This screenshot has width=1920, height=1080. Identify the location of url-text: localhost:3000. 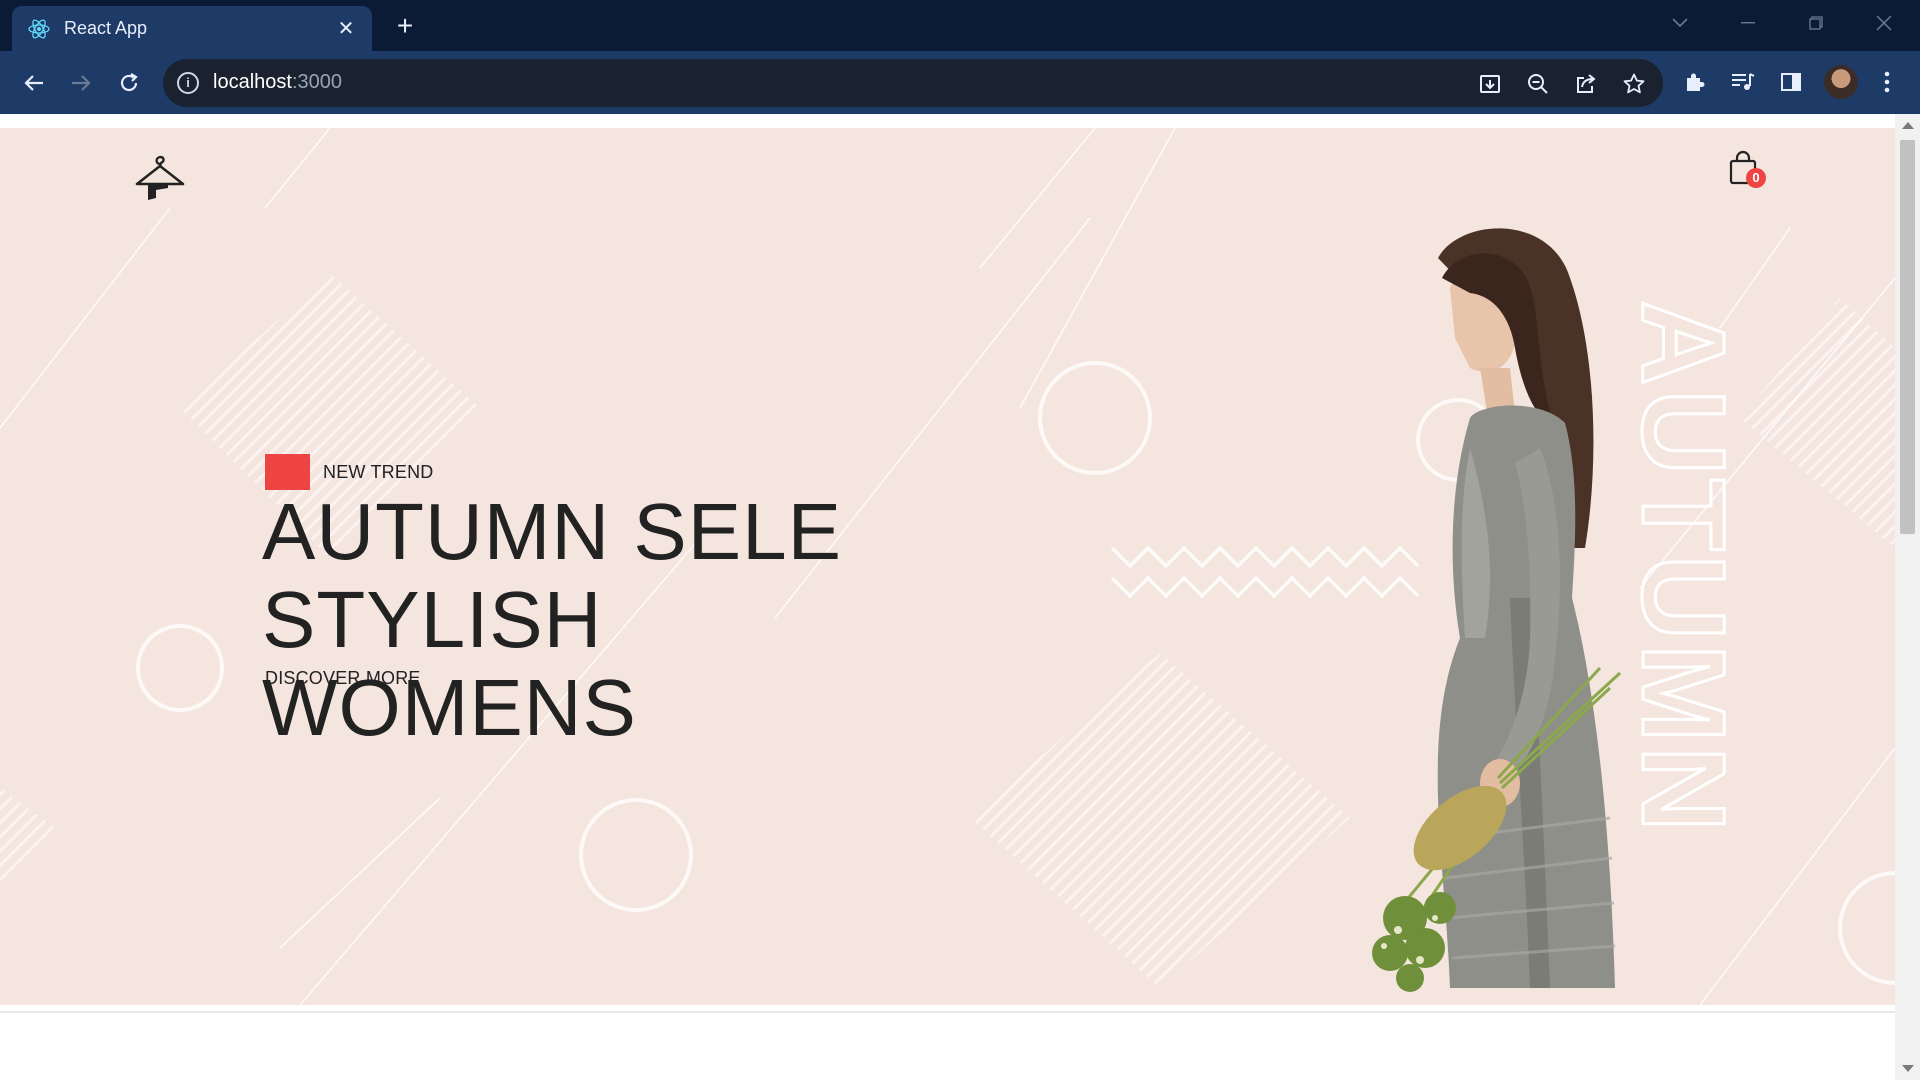
(277, 82).